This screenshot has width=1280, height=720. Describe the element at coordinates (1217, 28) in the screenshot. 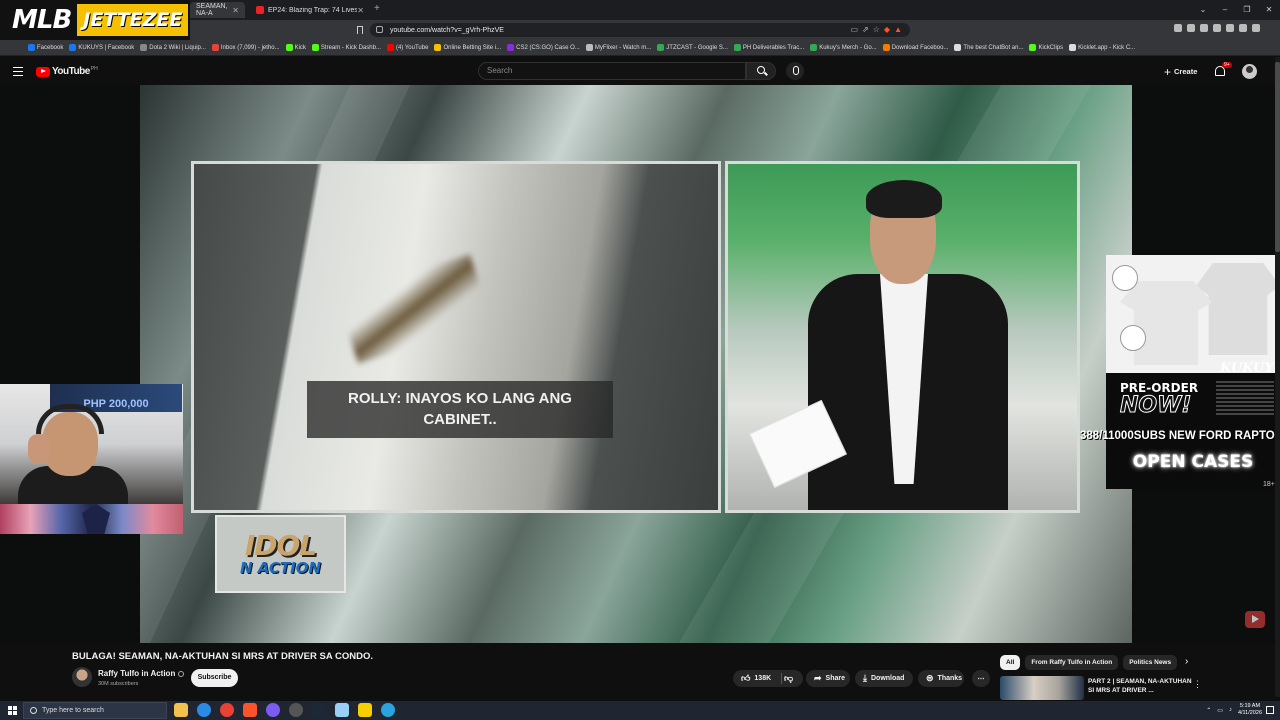

I see `wallet-icon` at that location.